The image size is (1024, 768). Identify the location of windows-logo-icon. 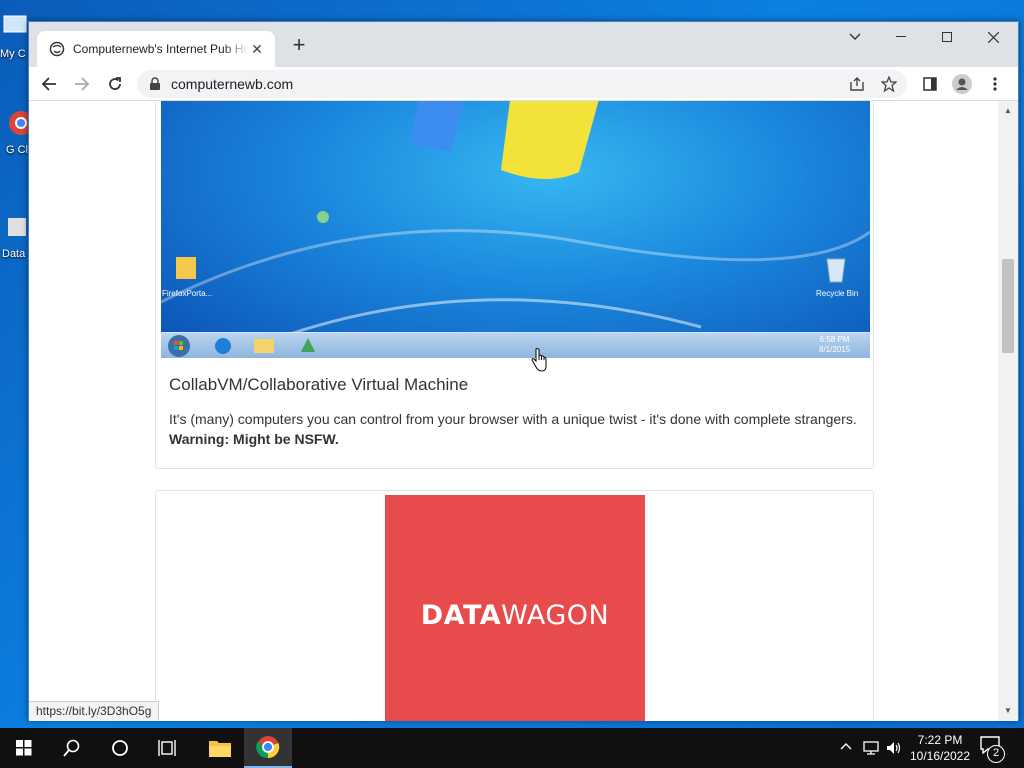
(24, 748).